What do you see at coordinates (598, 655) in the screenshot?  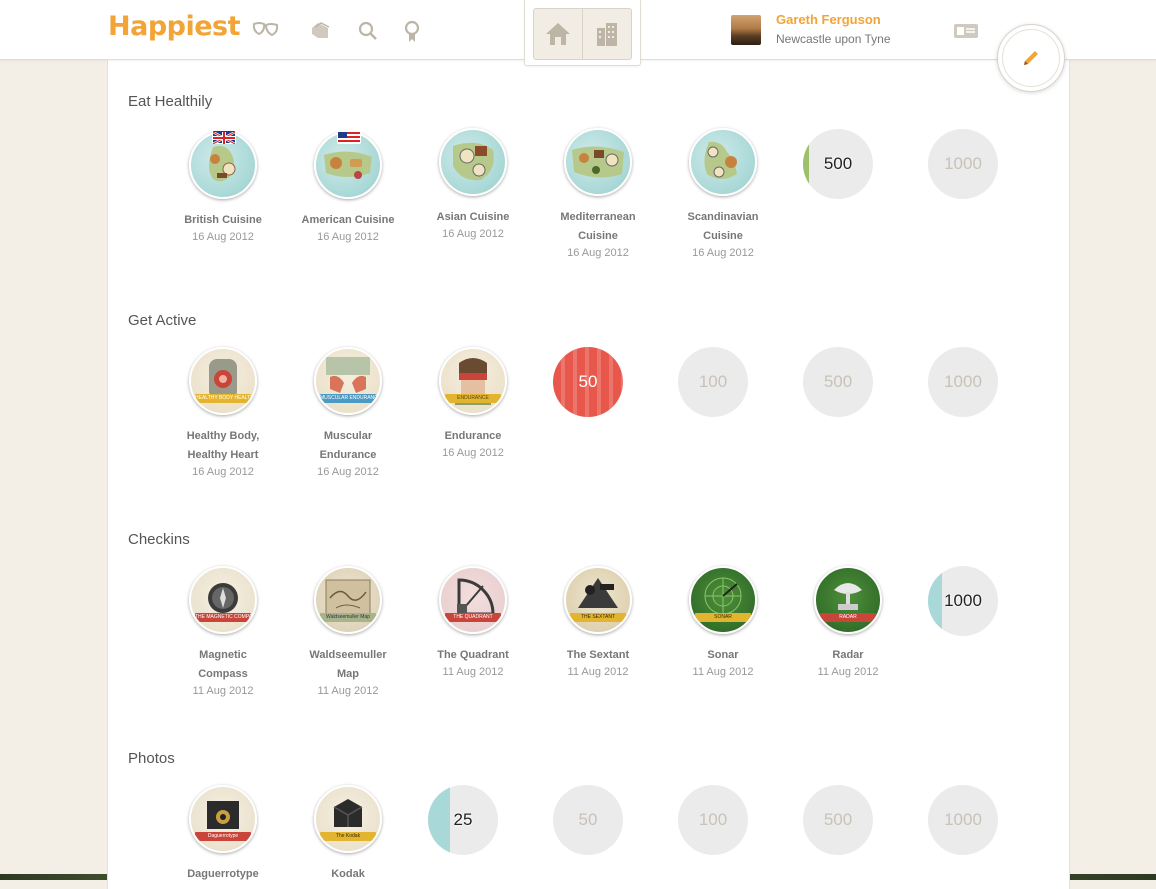 I see `badge-name: The Sextant` at bounding box center [598, 655].